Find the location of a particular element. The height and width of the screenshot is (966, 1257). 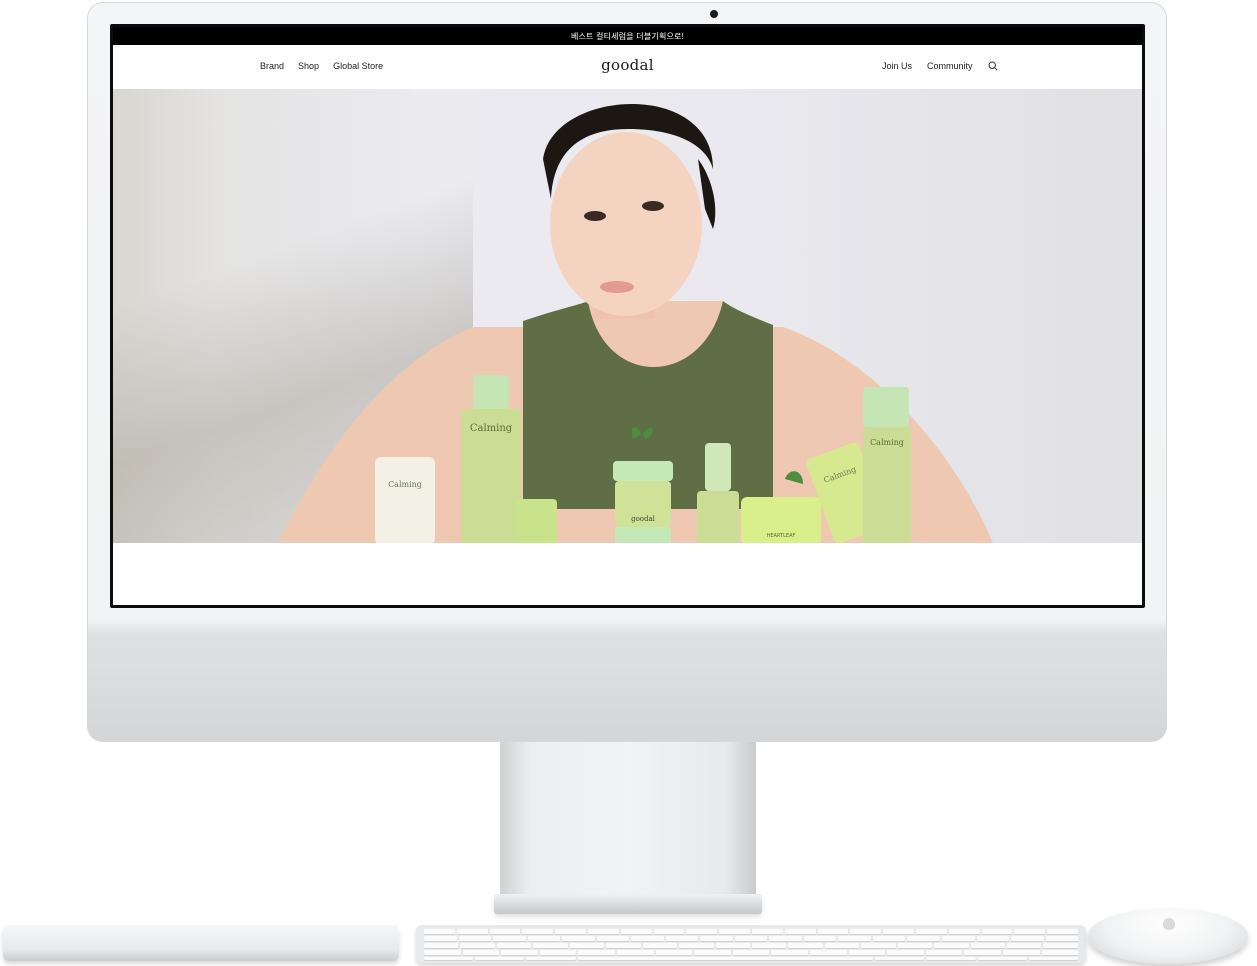

announcement-bar: 베스트 컬티세럼을 더블기획으로! is located at coordinates (627, 36).